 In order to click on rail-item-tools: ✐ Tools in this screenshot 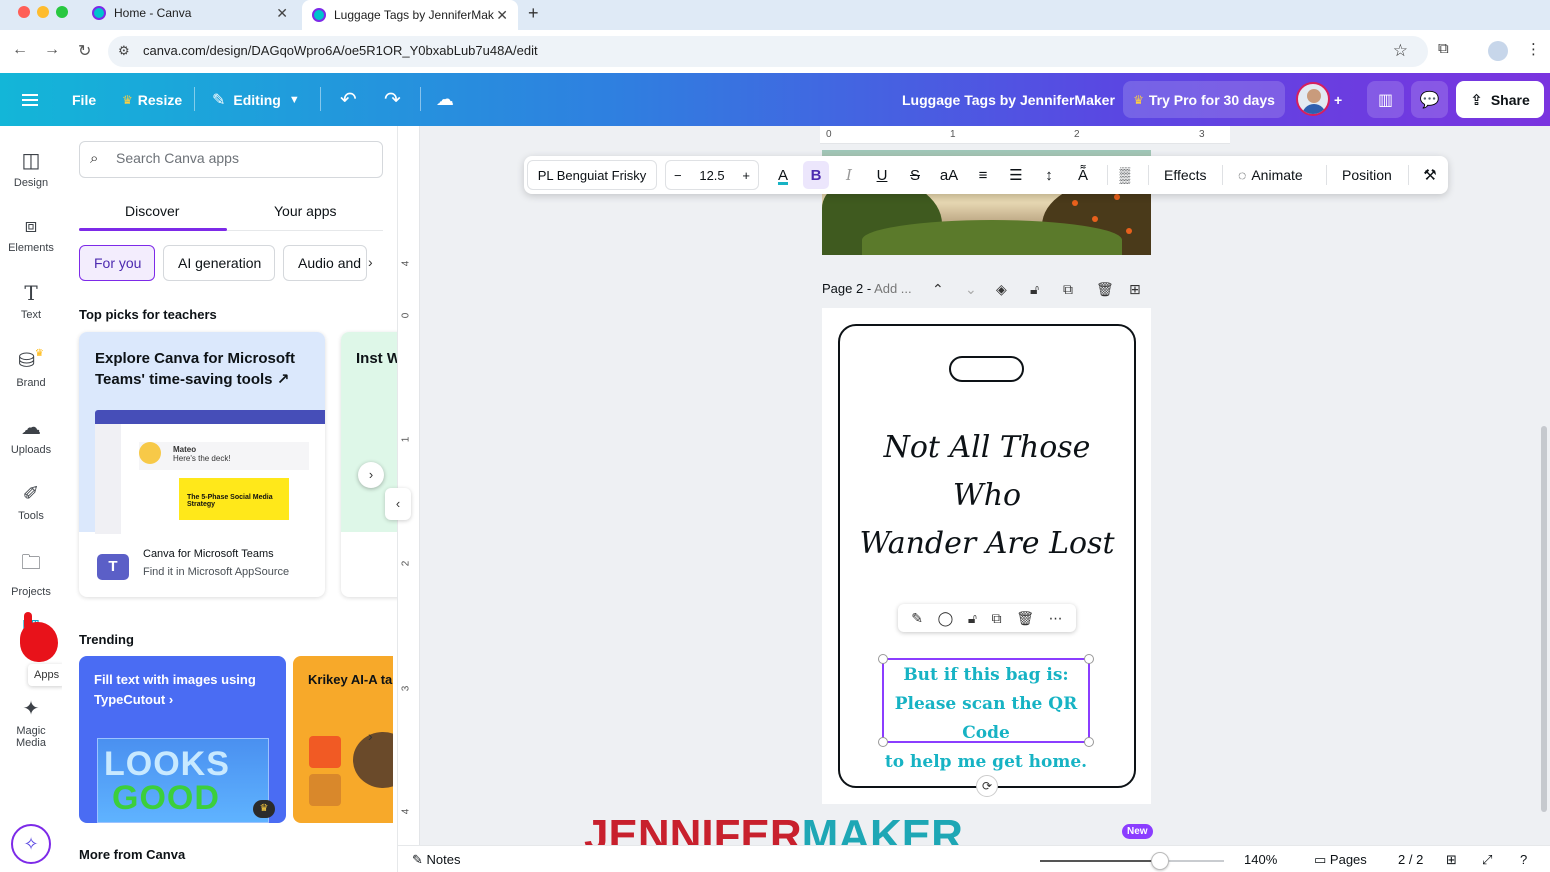, I will do `click(31, 501)`.